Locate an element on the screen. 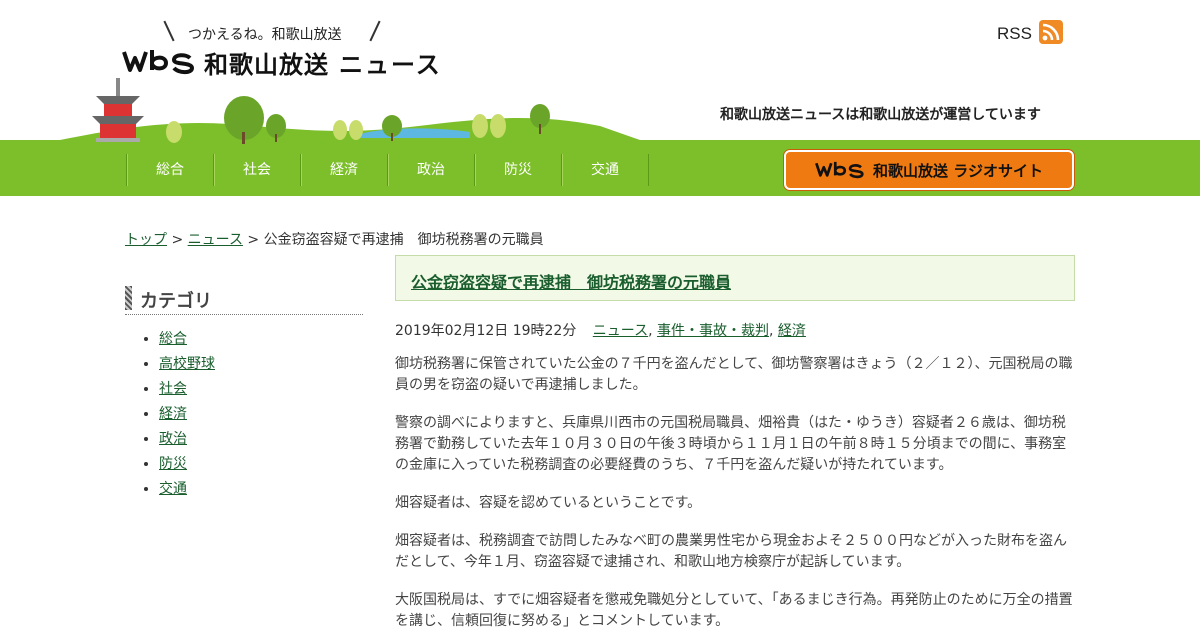 The width and height of the screenshot is (1200, 632). sidebar: カテゴリ 総合 高校野球 社会 経済 政治 防災 交通 is located at coordinates (244, 393).